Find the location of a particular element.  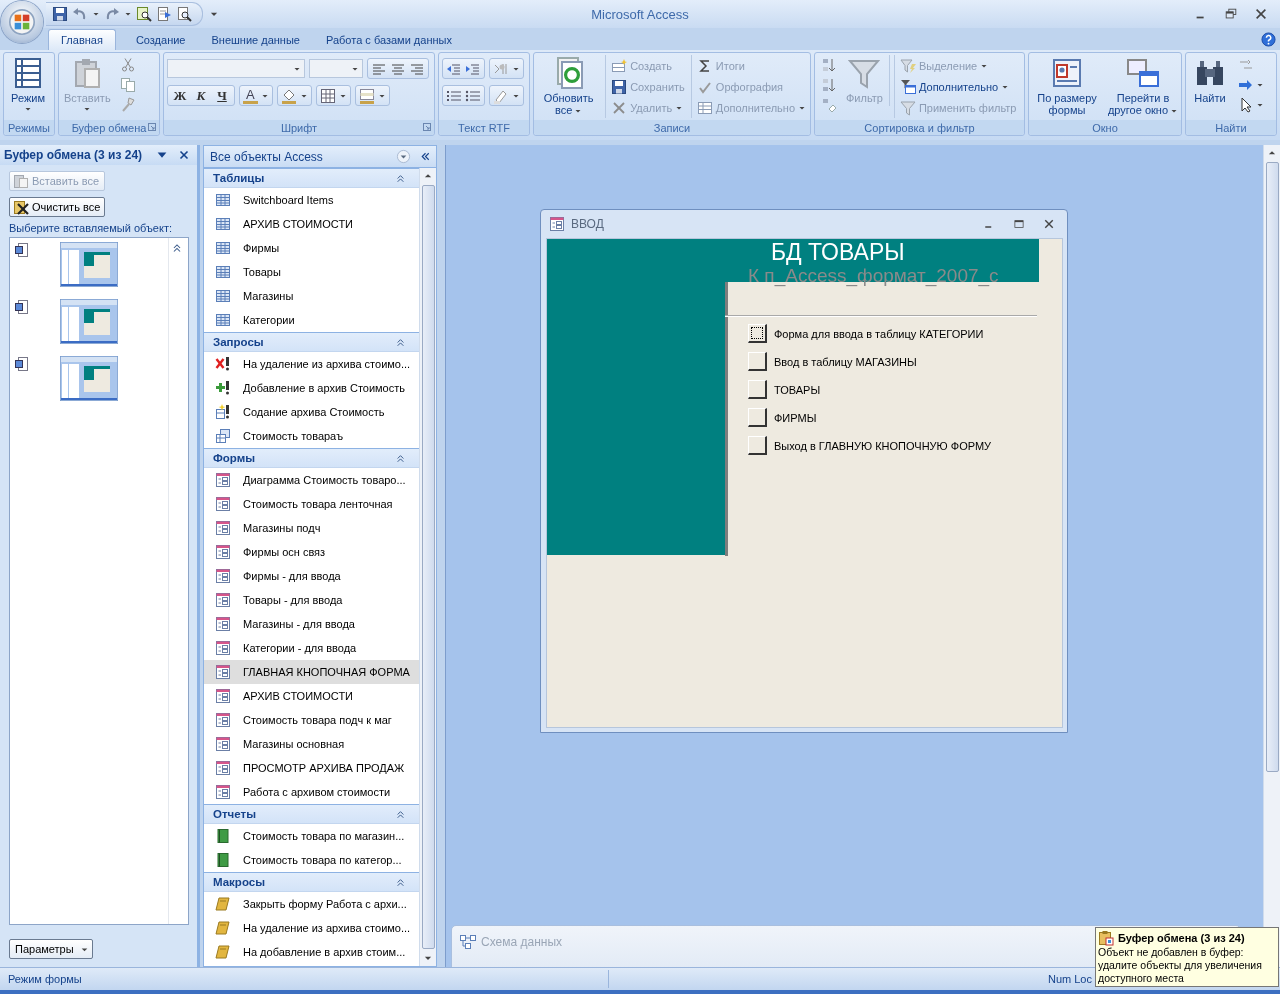

nav-item: ПРОСМОТР АРХИВА ПРОДАЖ is located at coordinates (311, 768).